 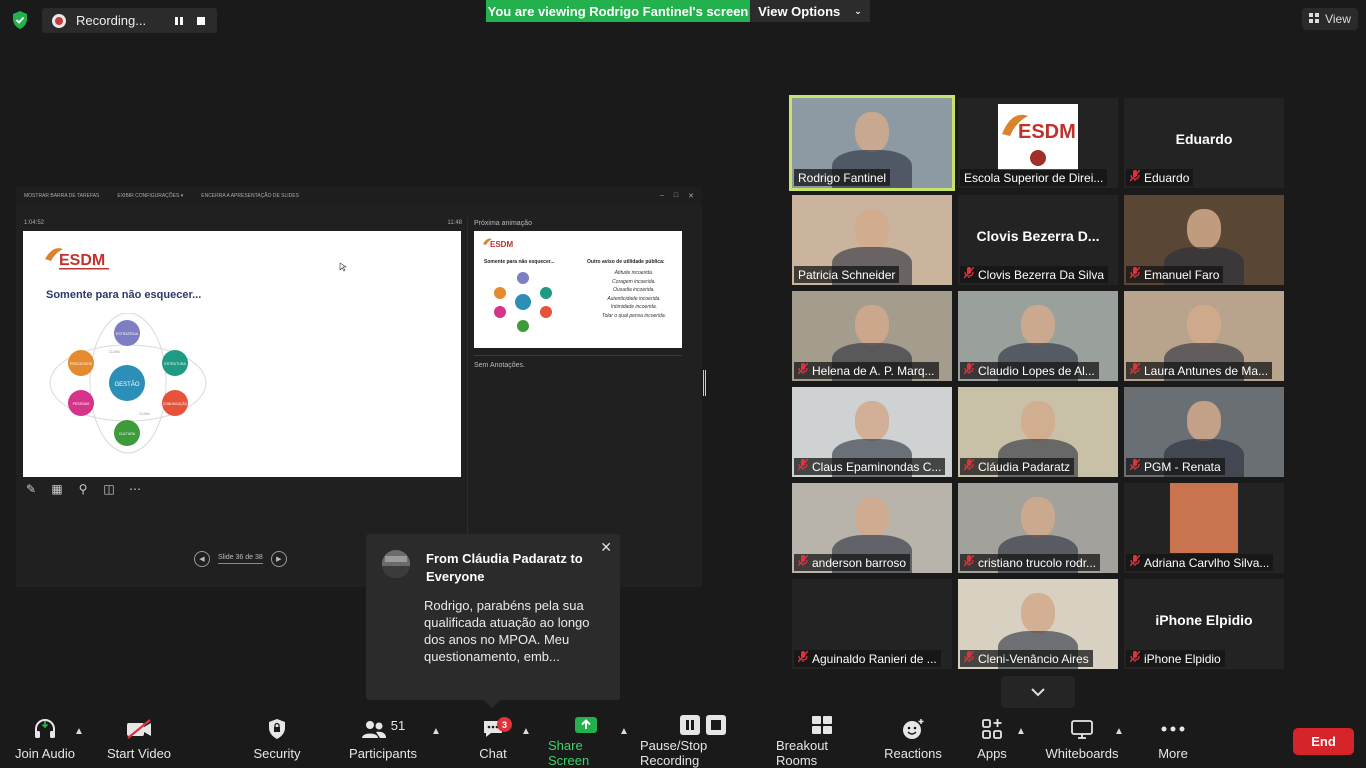 I want to click on chat-caret-icon: ▲, so click(x=526, y=731).